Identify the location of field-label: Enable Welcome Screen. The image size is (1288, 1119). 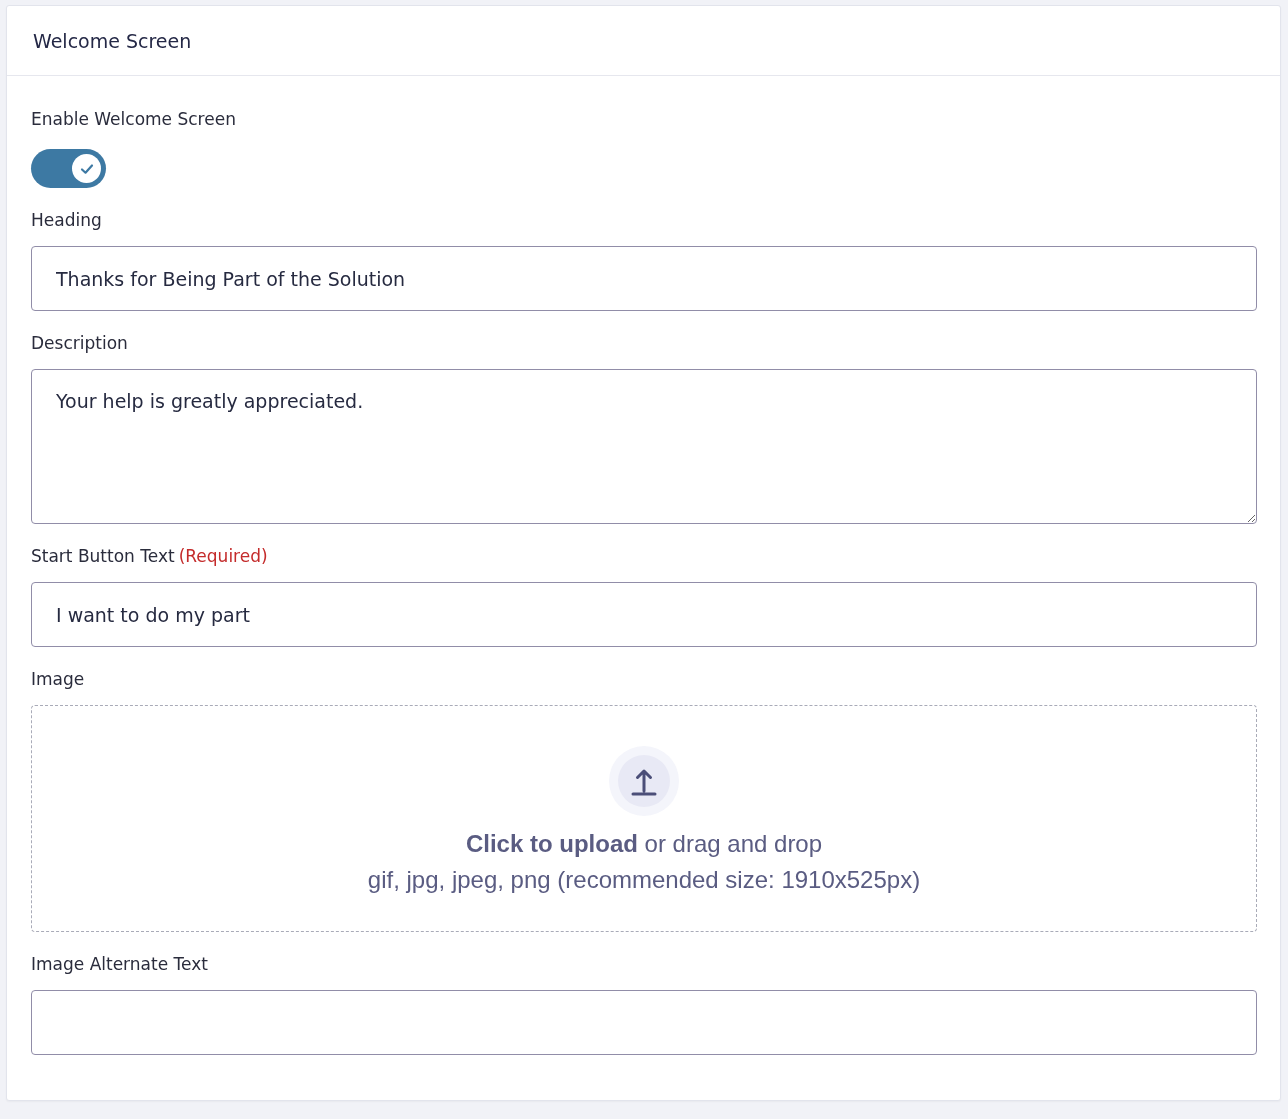
(133, 119).